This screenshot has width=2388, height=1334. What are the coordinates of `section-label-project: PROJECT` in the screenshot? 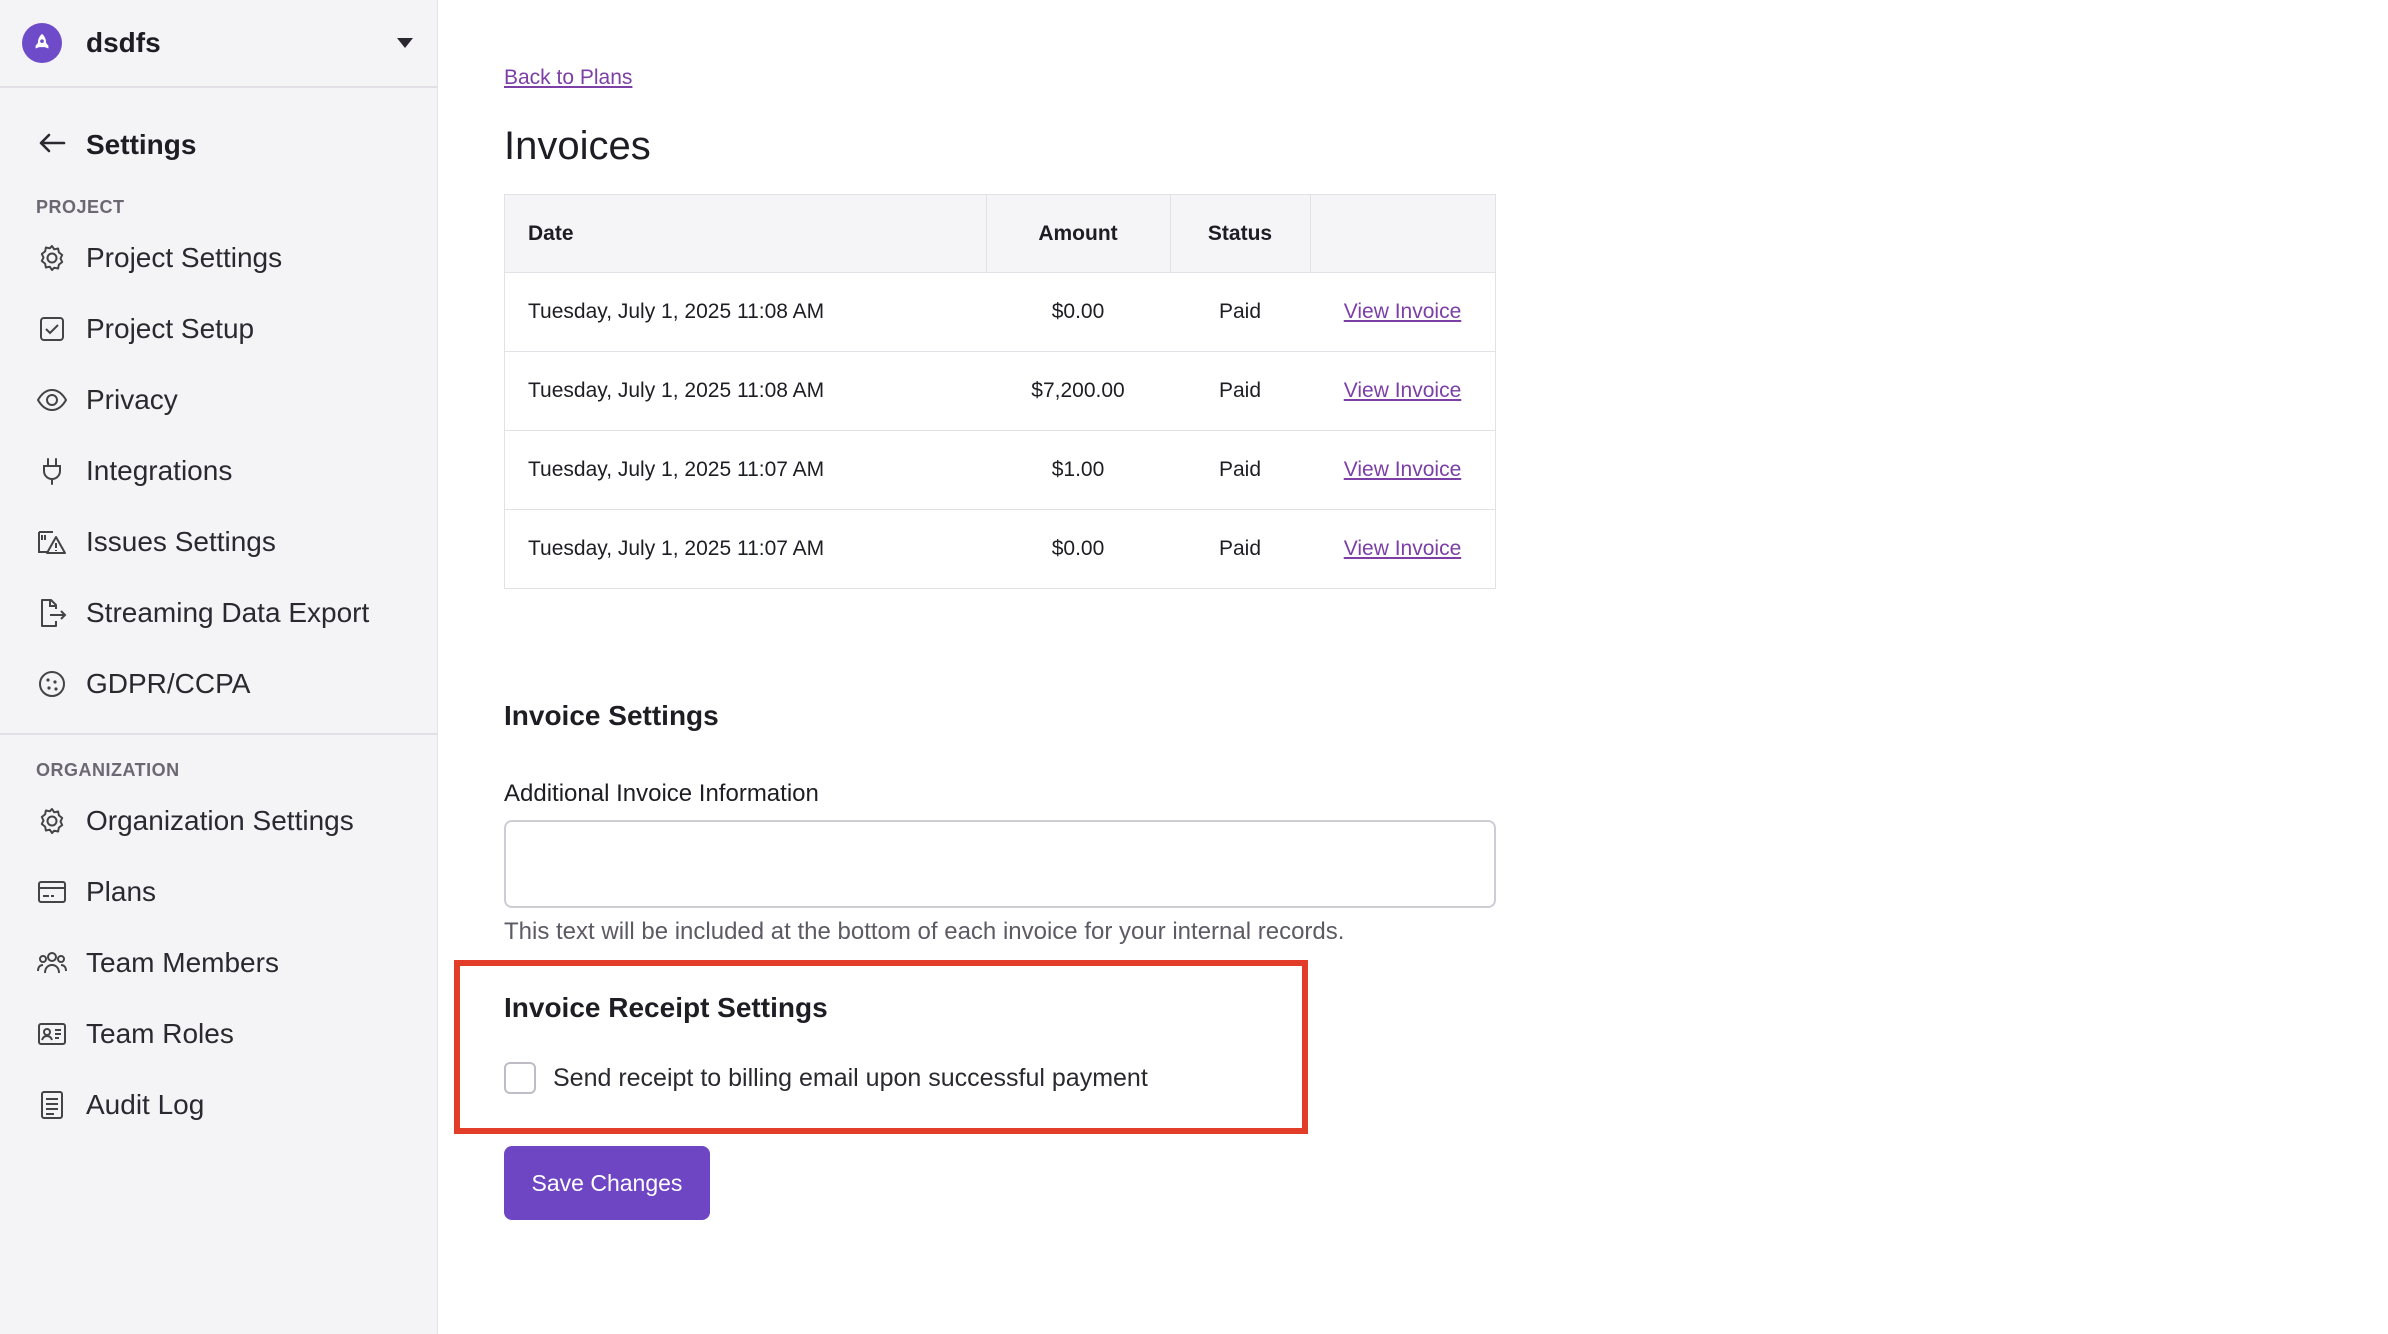 It's located at (80, 207).